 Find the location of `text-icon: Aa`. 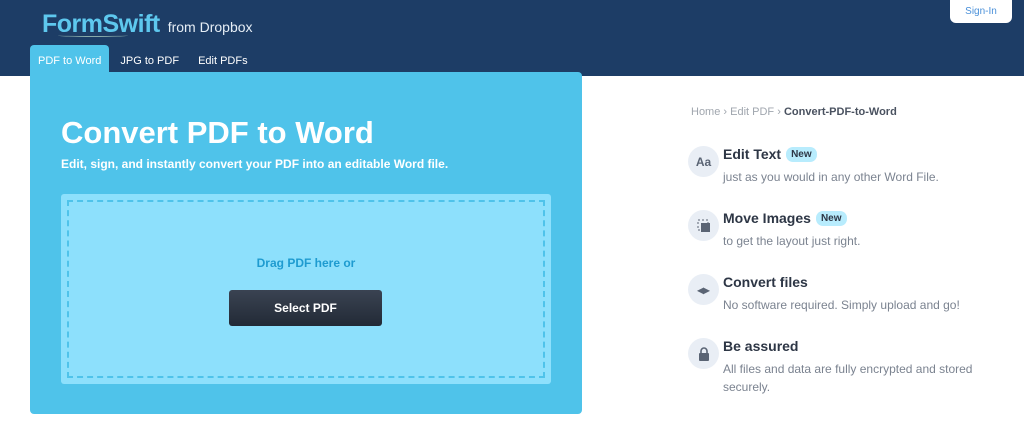

text-icon: Aa is located at coordinates (703, 161).